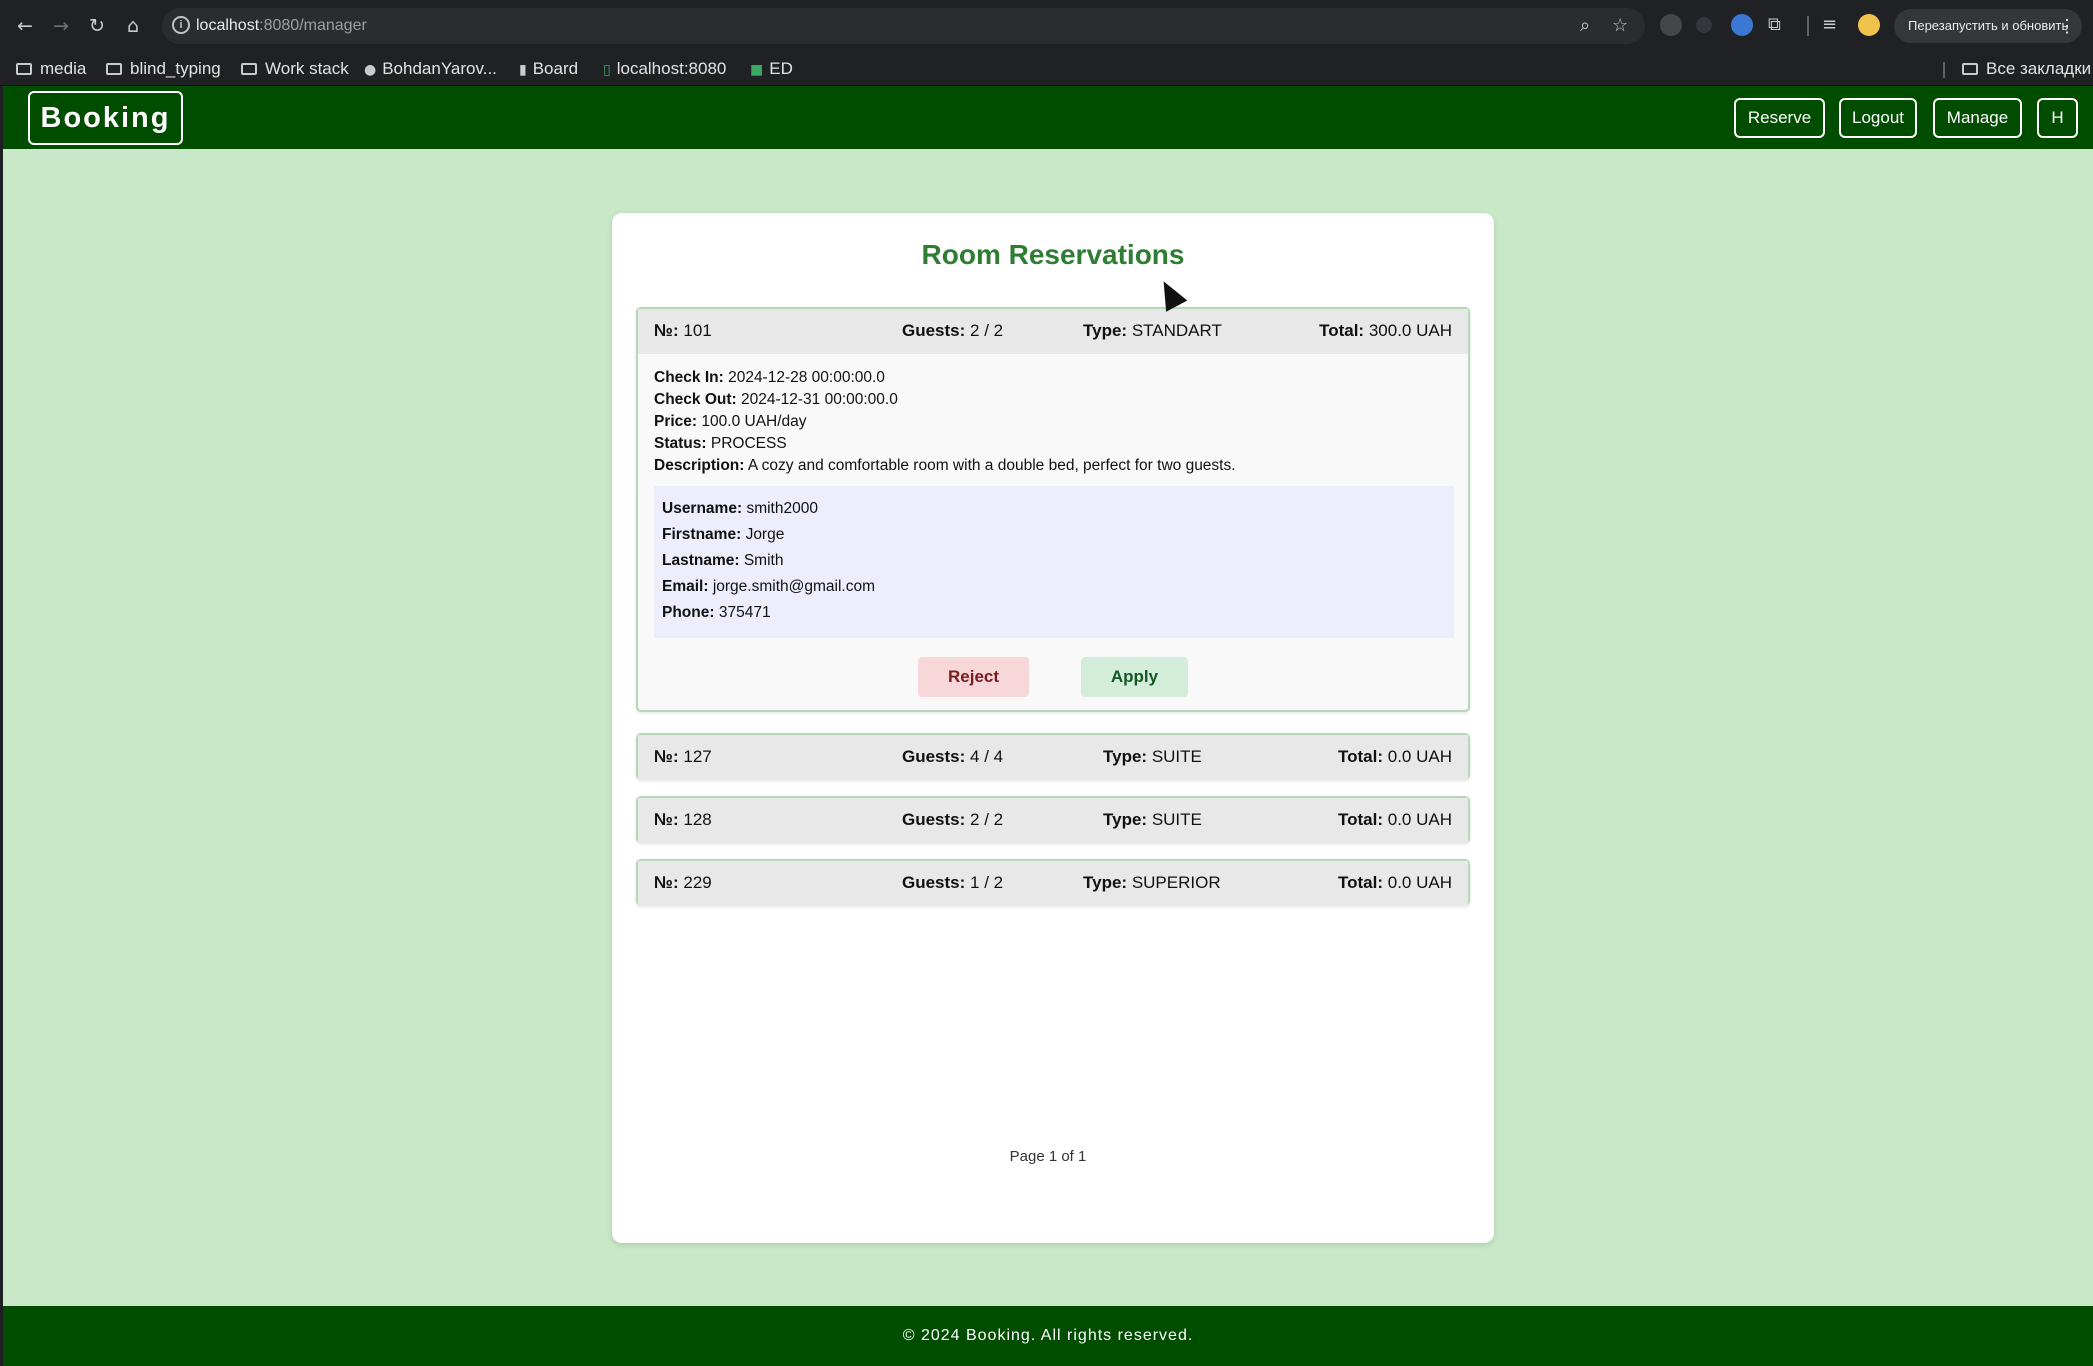 Image resolution: width=2093 pixels, height=1366 pixels. I want to click on home-icon: ⌂, so click(133, 26).